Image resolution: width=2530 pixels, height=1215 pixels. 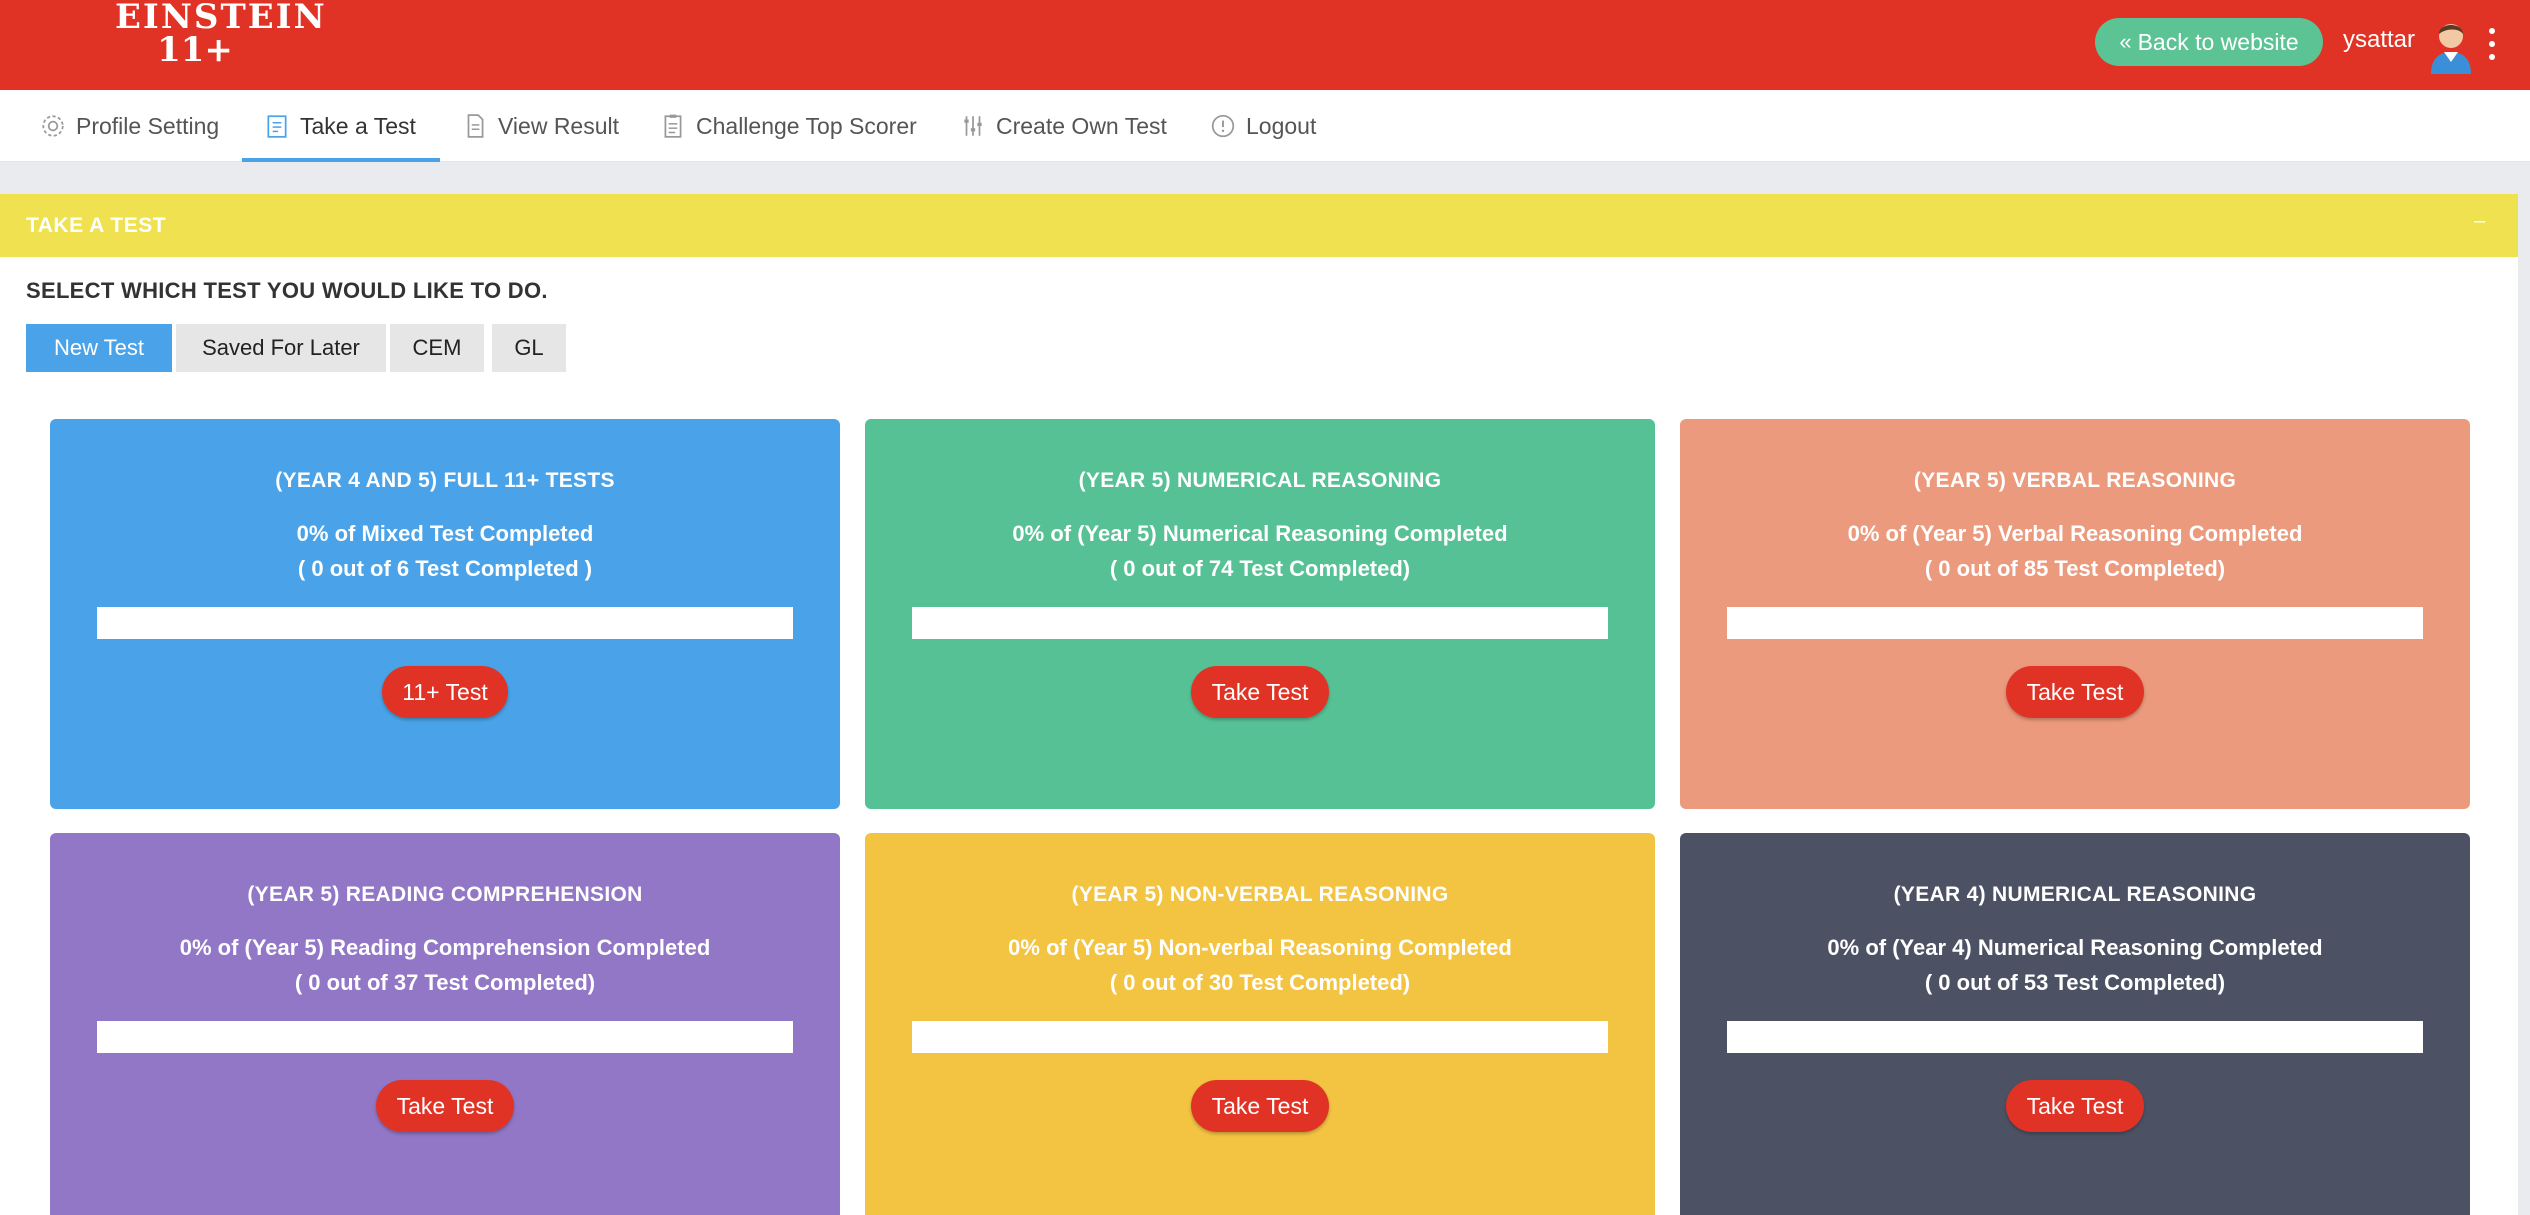 I want to click on nav-view-result-label: View Result, so click(x=559, y=125).